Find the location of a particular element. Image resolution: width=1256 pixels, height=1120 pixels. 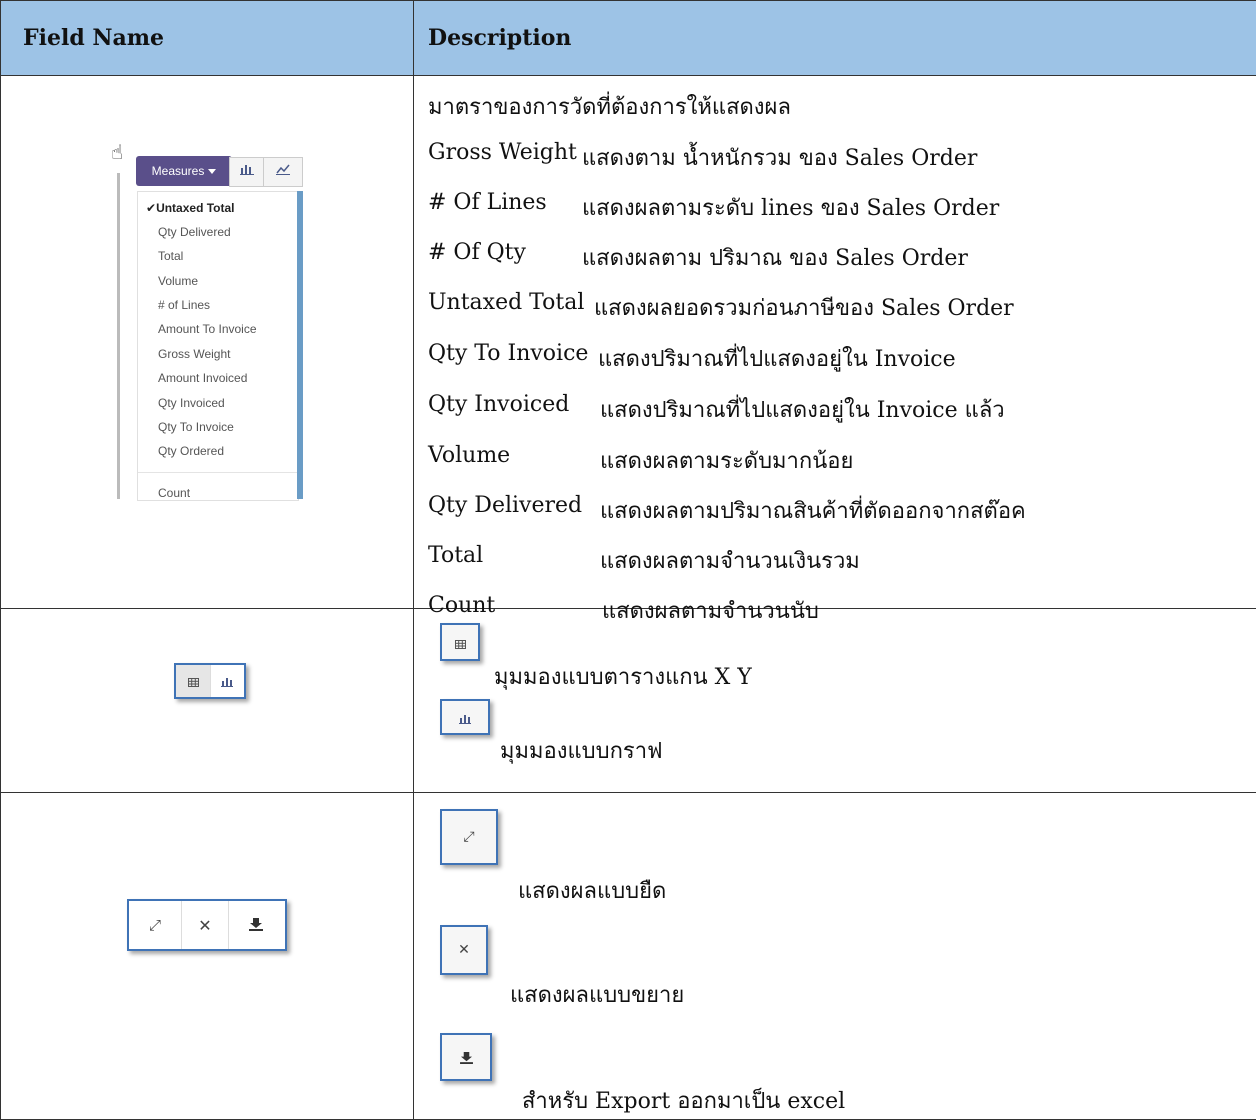

measure-item: ✔Untaxed Total is located at coordinates (190, 208).